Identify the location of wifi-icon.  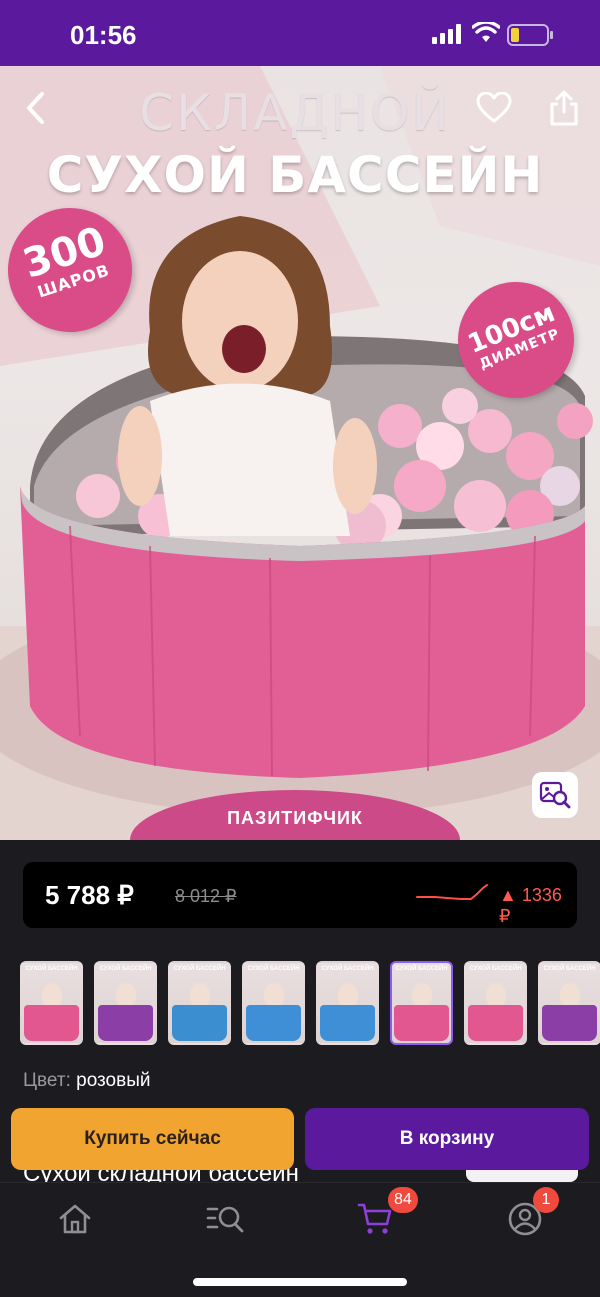
(486, 32).